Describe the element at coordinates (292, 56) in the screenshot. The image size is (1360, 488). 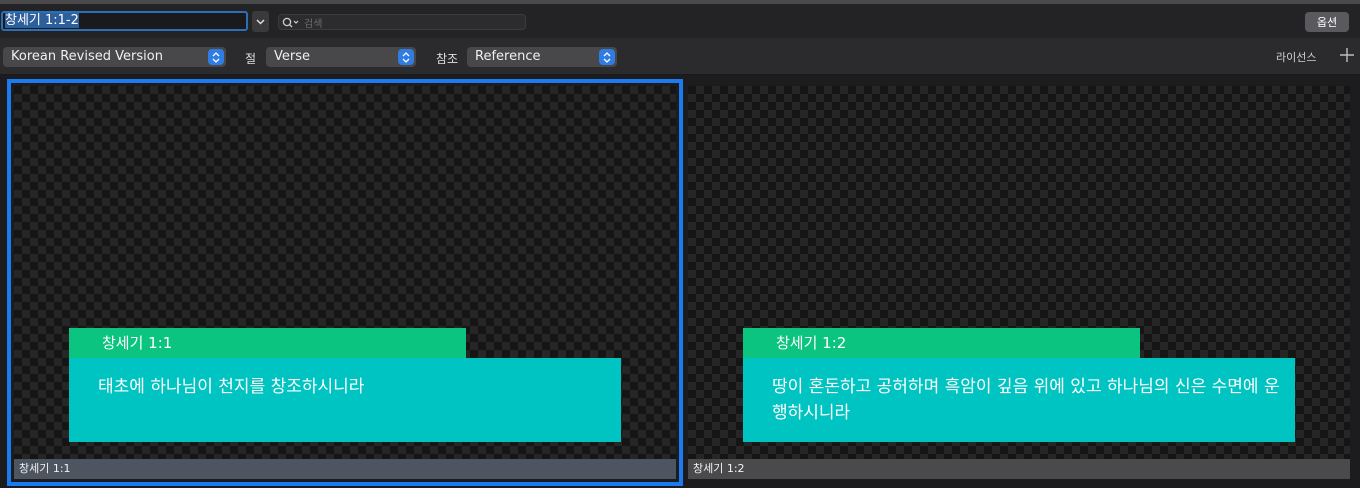
I see `verse-select-value: Verse` at that location.